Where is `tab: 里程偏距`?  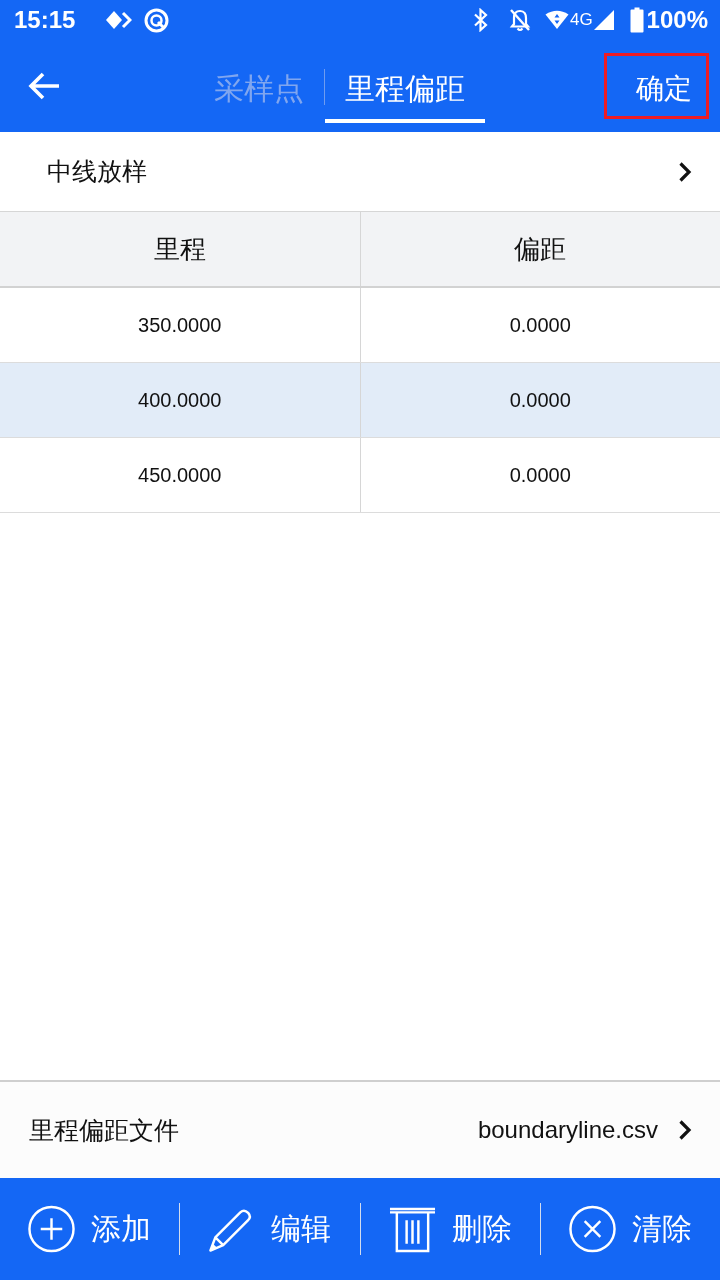 tab: 里程偏距 is located at coordinates (404, 83).